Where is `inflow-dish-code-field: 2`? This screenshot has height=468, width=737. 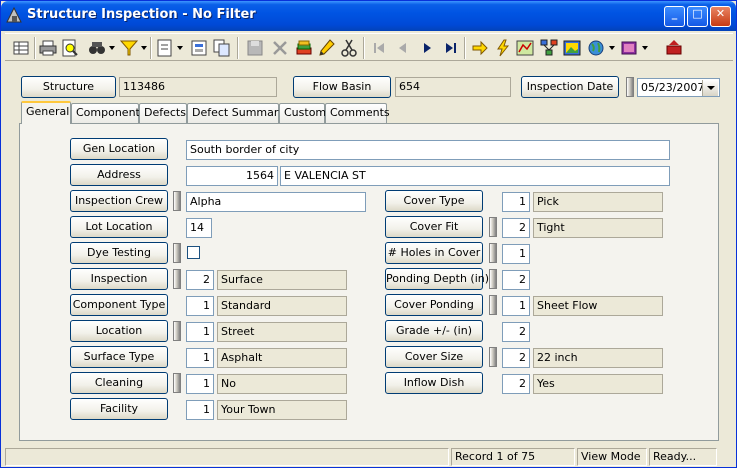 inflow-dish-code-field: 2 is located at coordinates (516, 384).